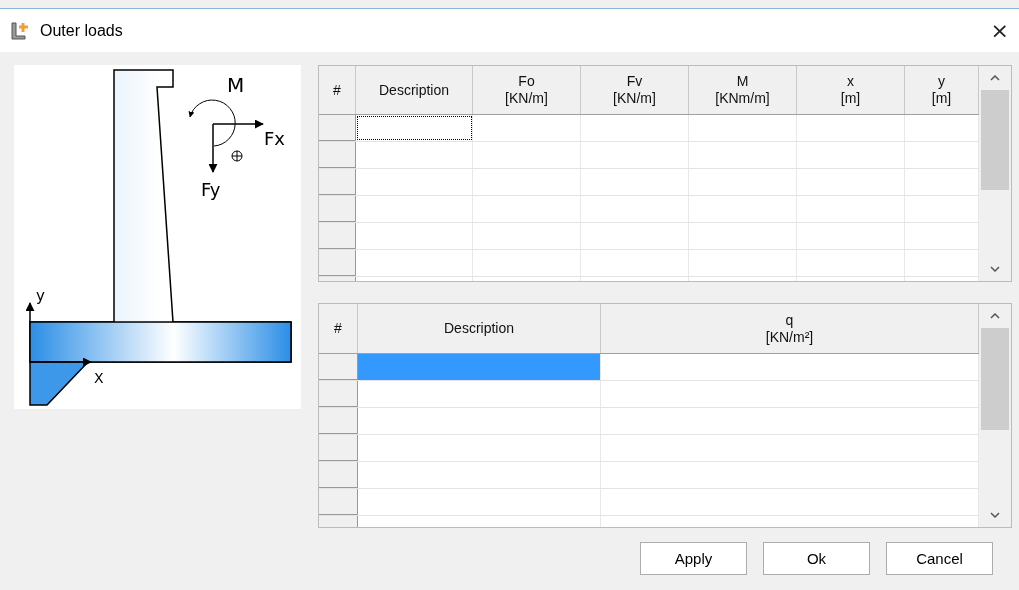 Image resolution: width=1019 pixels, height=590 pixels. Describe the element at coordinates (527, 90) in the screenshot. I see `column-header: Fo [KN/m]` at that location.